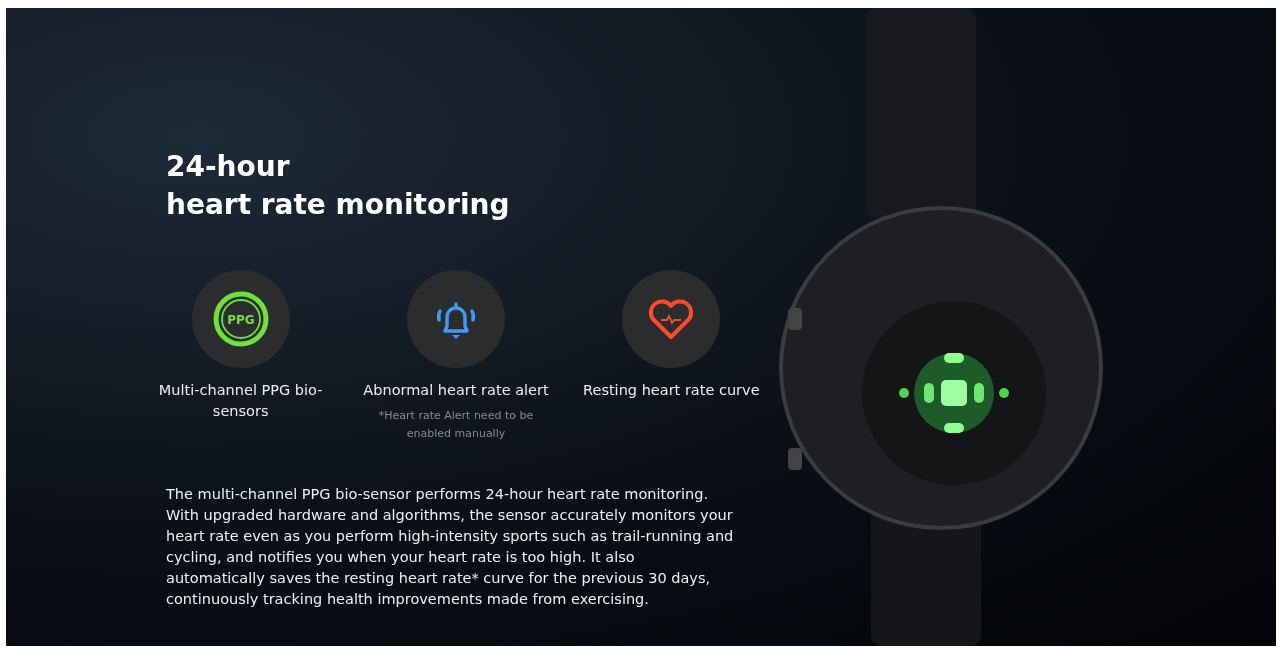 Image resolution: width=1282 pixels, height=649 pixels. I want to click on feature-label: Resting heart rate curve, so click(671, 390).